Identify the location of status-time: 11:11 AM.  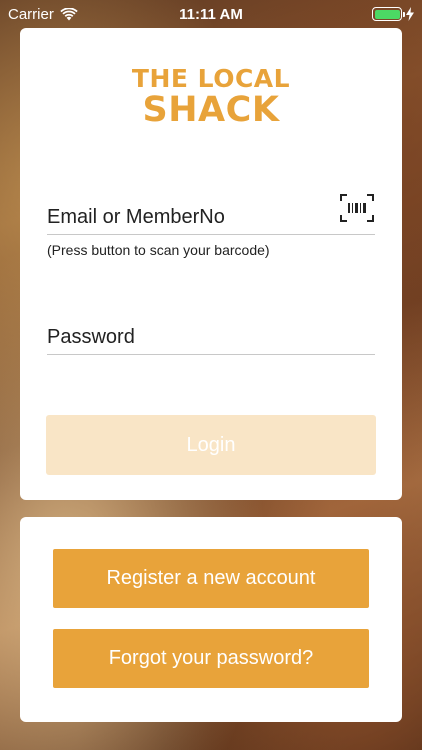
(211, 14).